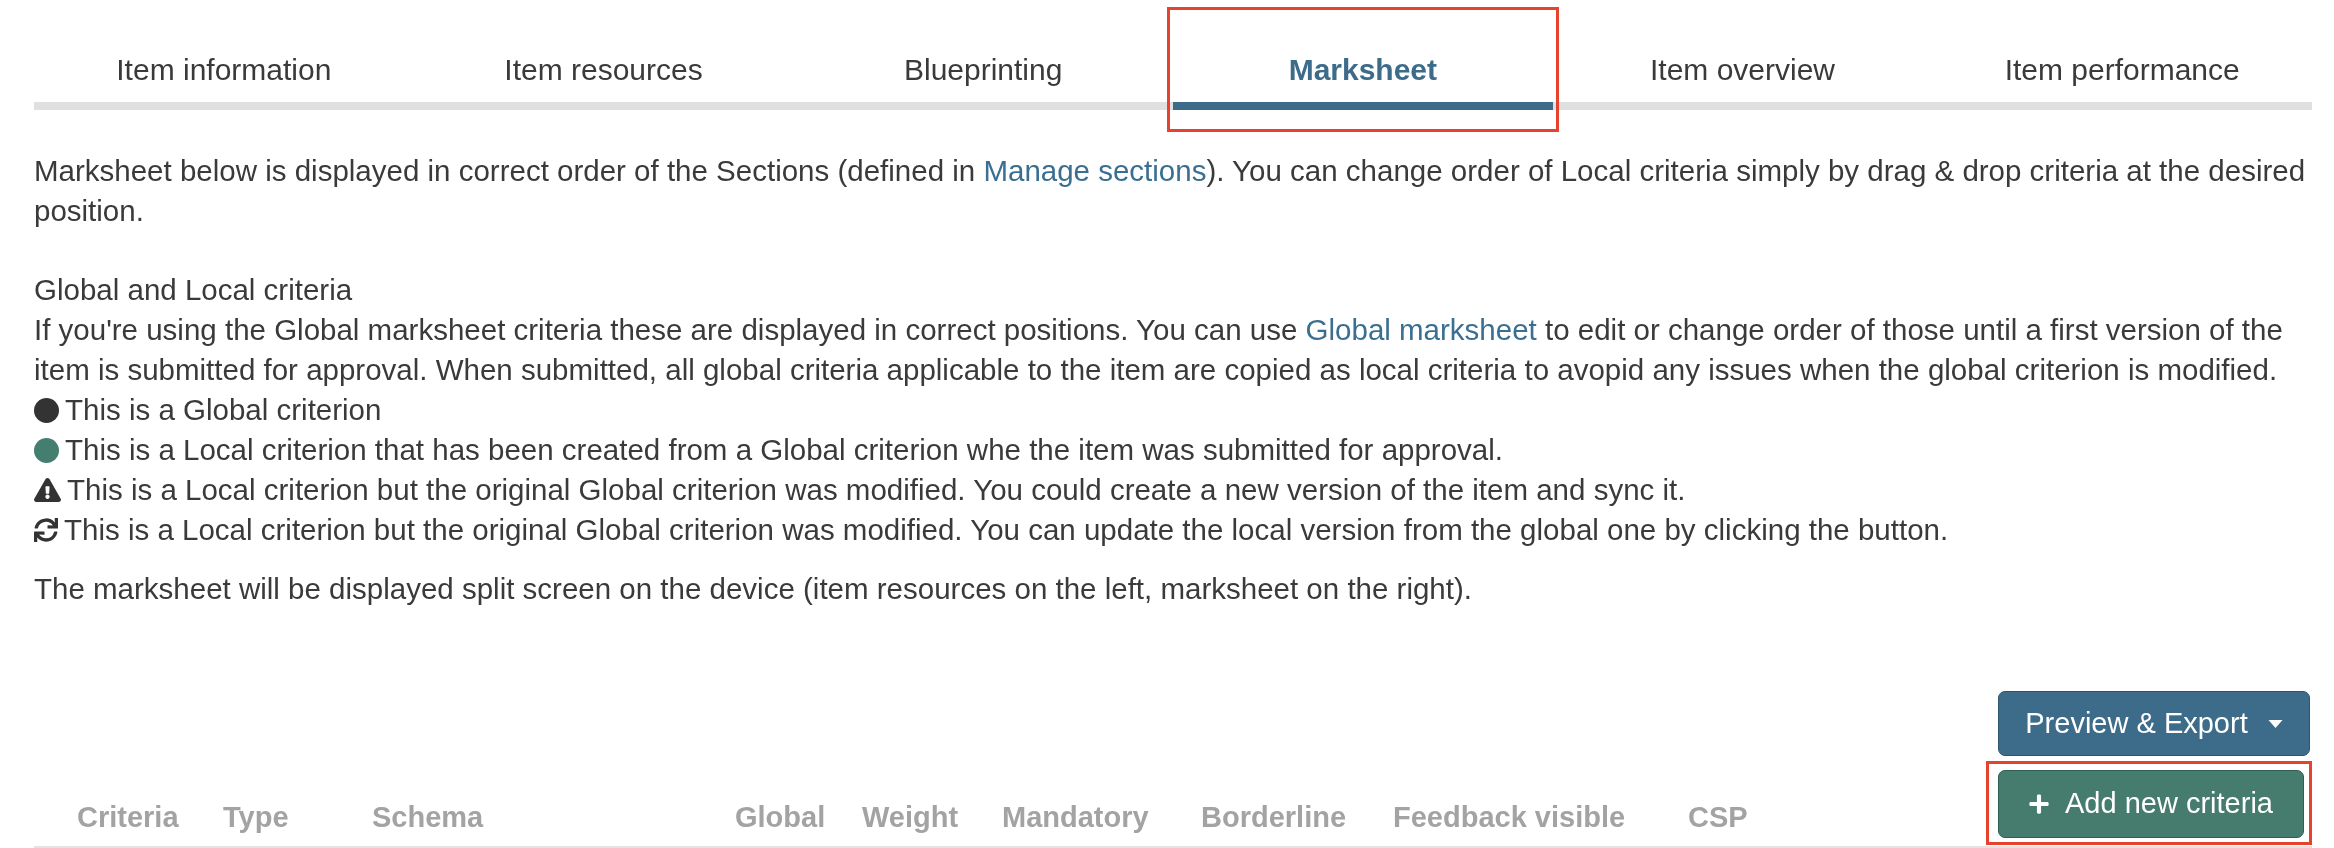 The width and height of the screenshot is (2334, 848). I want to click on plus-icon, so click(2039, 804).